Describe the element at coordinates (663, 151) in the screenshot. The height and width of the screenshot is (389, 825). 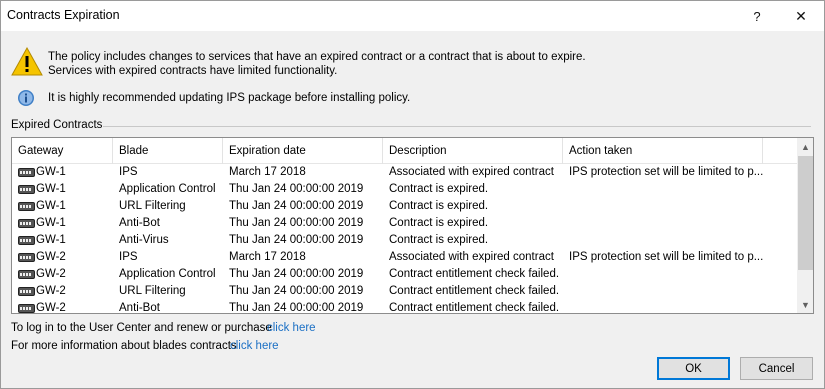
I see `column-header-action-taken: Action taken` at that location.